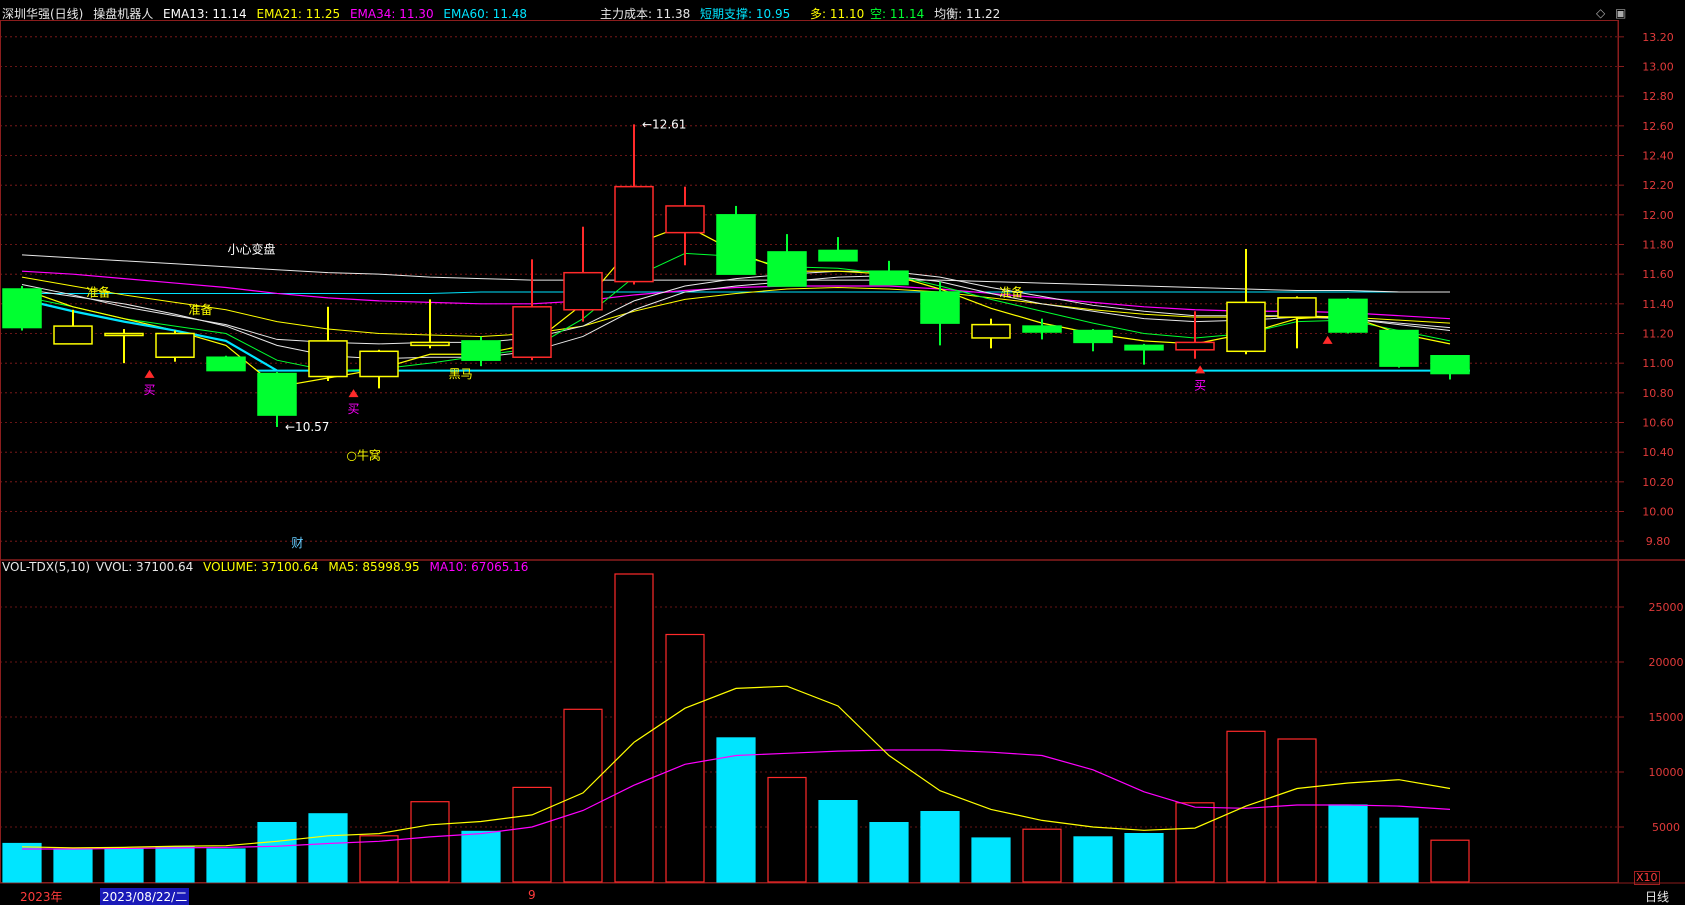 The height and width of the screenshot is (905, 1685). What do you see at coordinates (664, 124) in the screenshot?
I see `extreme-price-label: ←12.61` at bounding box center [664, 124].